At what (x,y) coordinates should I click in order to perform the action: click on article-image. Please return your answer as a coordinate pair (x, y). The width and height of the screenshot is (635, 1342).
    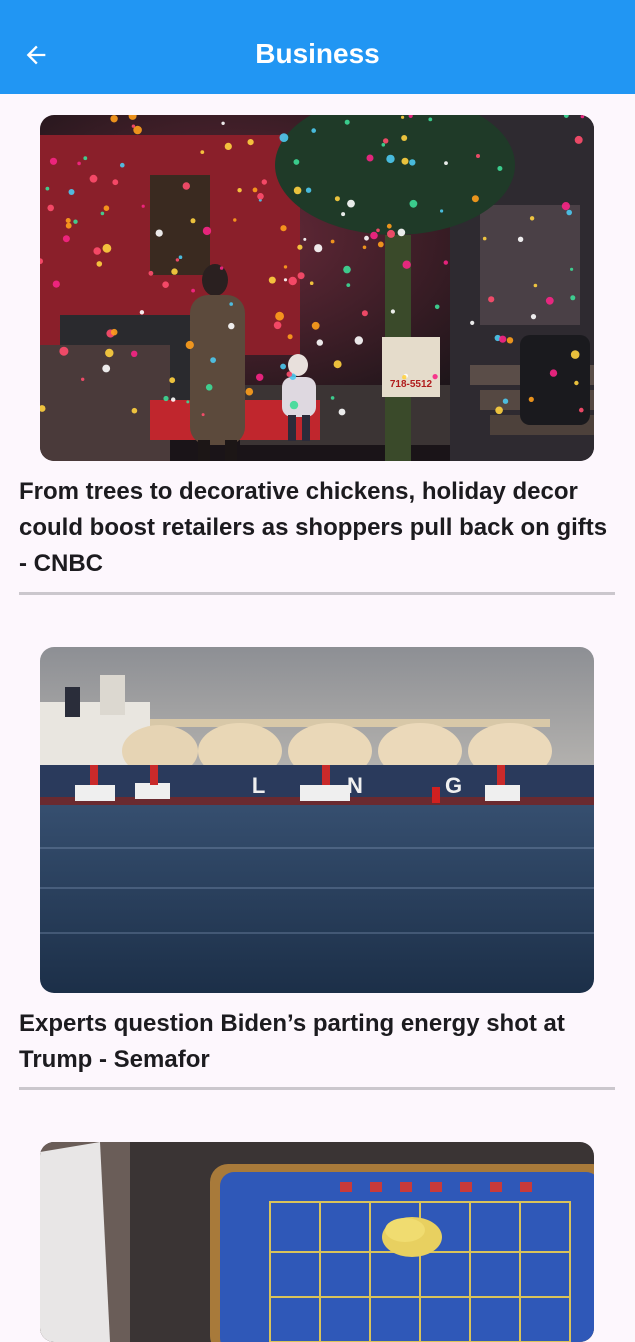
    Looking at the image, I should click on (317, 1242).